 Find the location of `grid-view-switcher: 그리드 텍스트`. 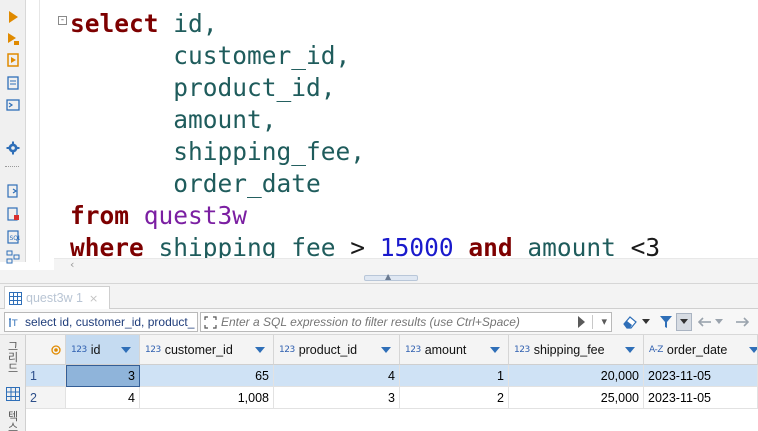

grid-view-switcher: 그리드 텍스트 is located at coordinates (13, 383).